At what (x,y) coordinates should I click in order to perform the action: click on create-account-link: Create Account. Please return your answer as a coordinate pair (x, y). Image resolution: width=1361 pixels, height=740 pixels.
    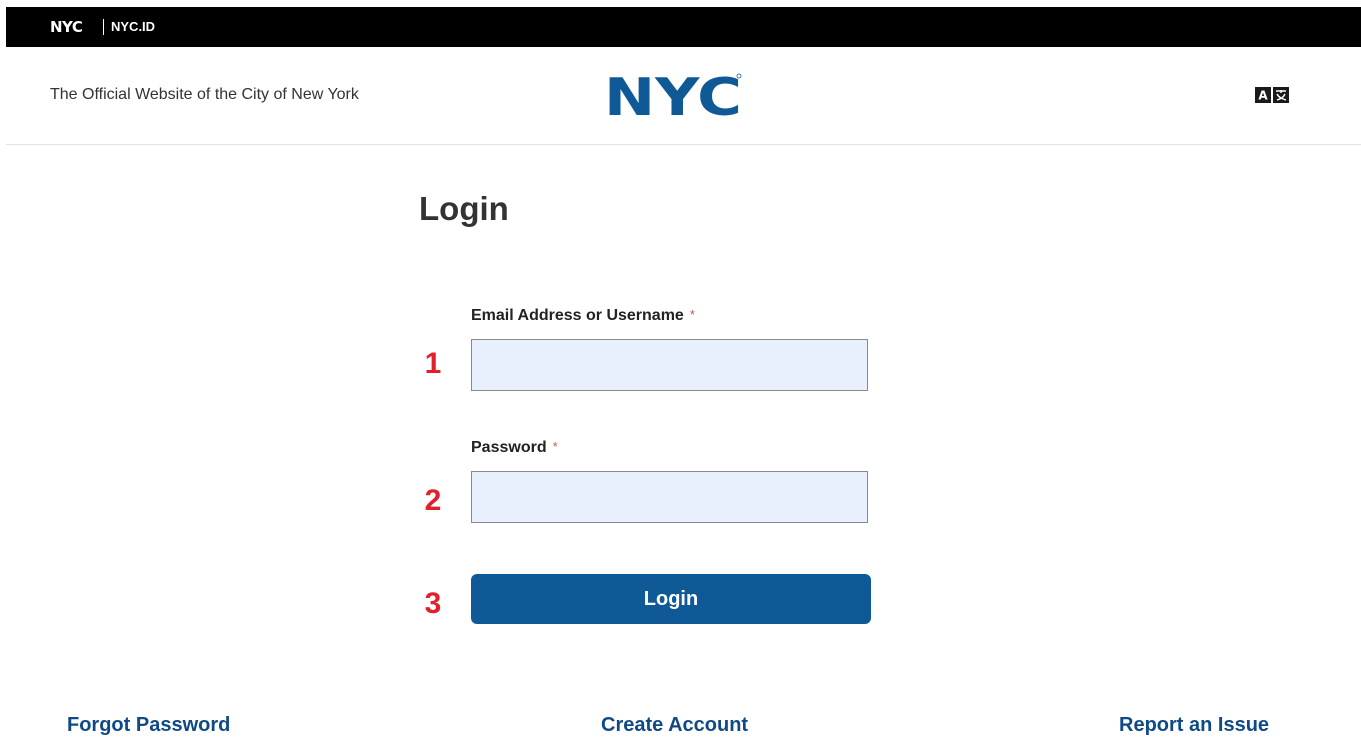
    Looking at the image, I should click on (674, 725).